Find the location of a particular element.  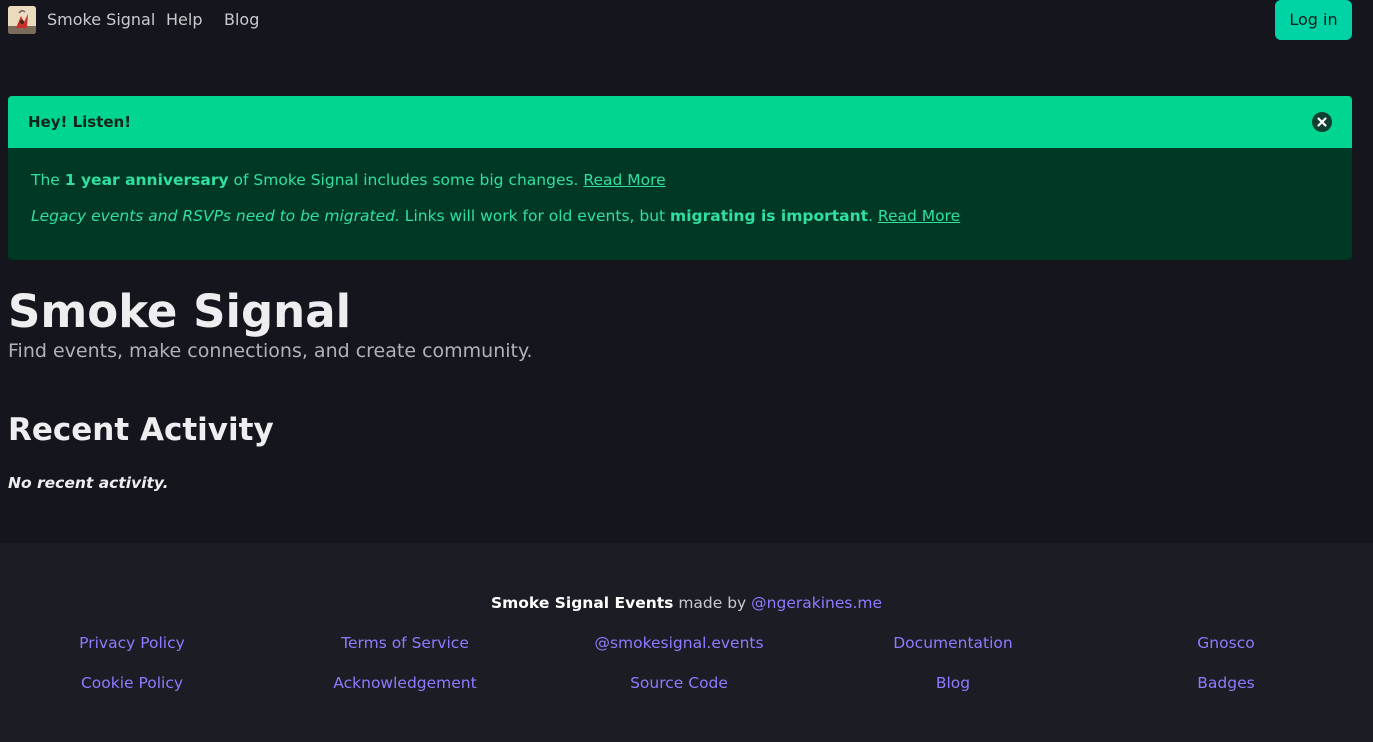

footer-author-link: @ngerakines.me is located at coordinates (816, 603).